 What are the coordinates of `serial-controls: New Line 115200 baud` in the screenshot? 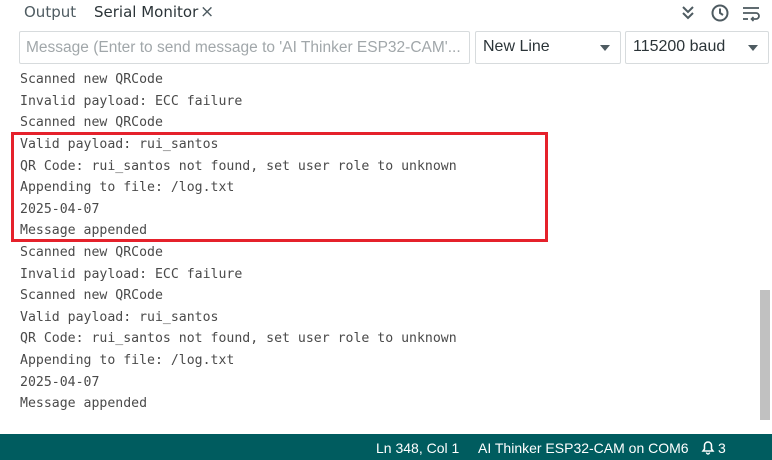 It's located at (386, 47).